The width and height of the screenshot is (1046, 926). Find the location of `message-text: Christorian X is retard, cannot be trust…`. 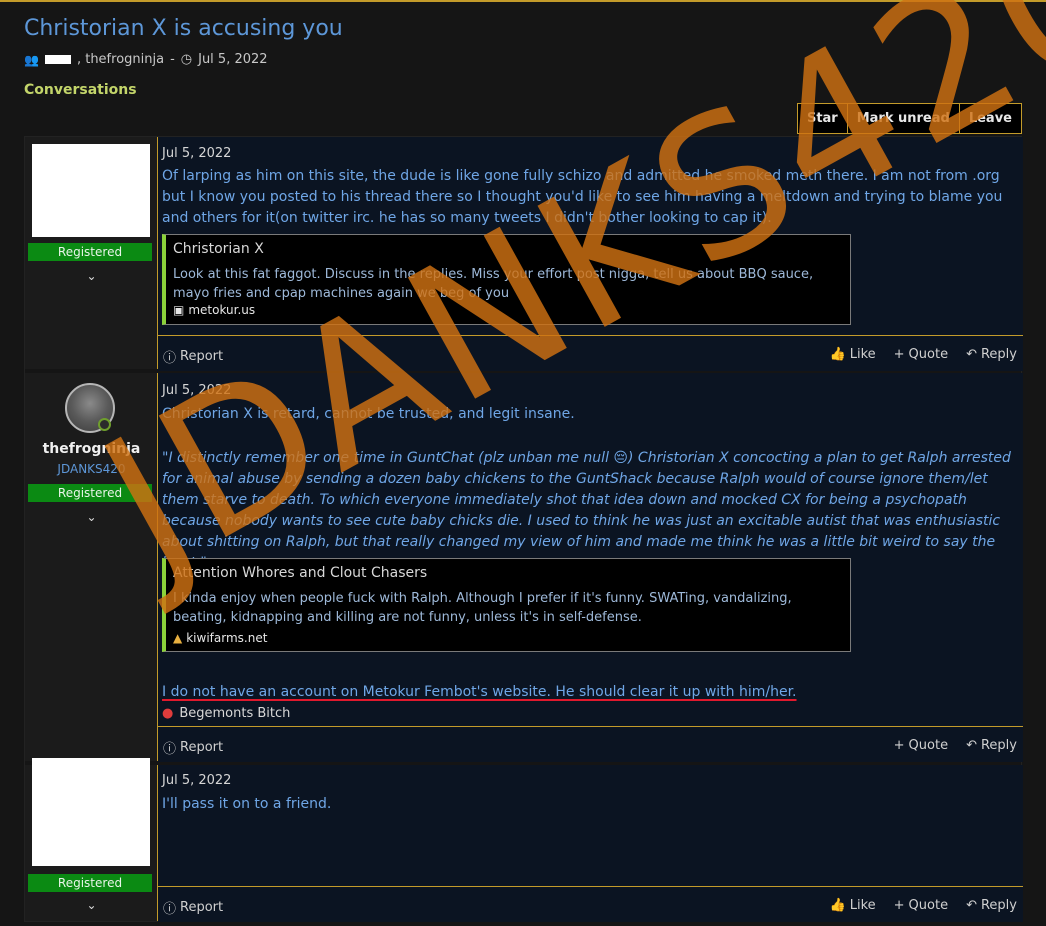

message-text: Christorian X is retard, cannot be trust… is located at coordinates (368, 414).